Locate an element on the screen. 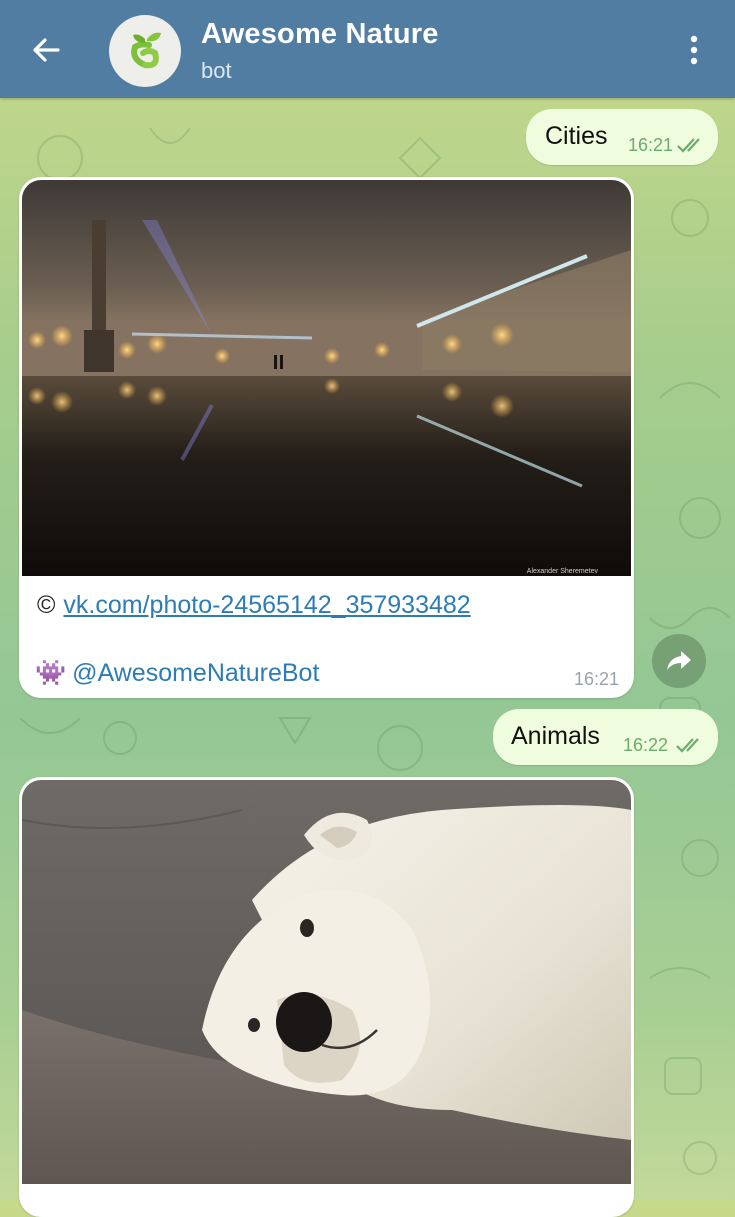  more-options-button is located at coordinates (694, 50).